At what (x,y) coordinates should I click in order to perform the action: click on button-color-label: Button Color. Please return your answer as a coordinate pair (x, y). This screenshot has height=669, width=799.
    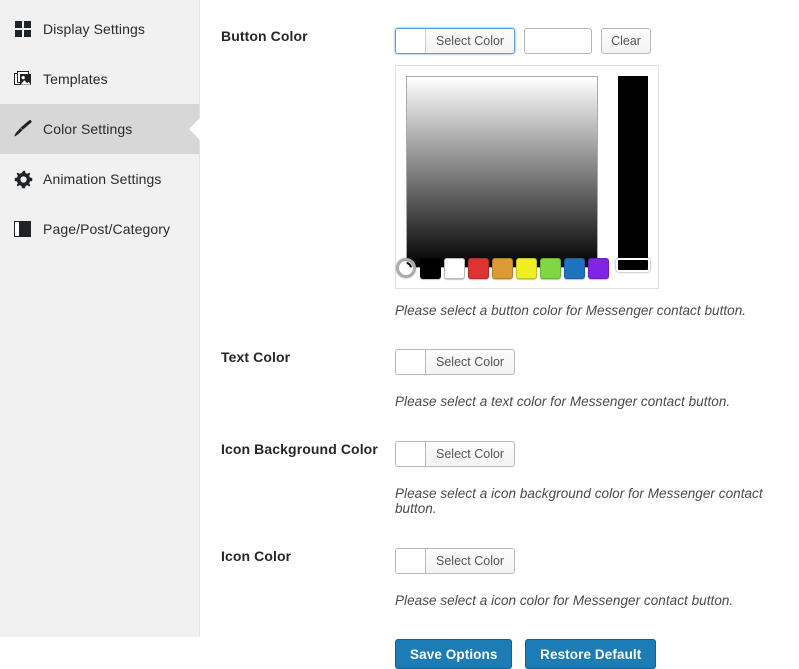
    Looking at the image, I should click on (264, 36).